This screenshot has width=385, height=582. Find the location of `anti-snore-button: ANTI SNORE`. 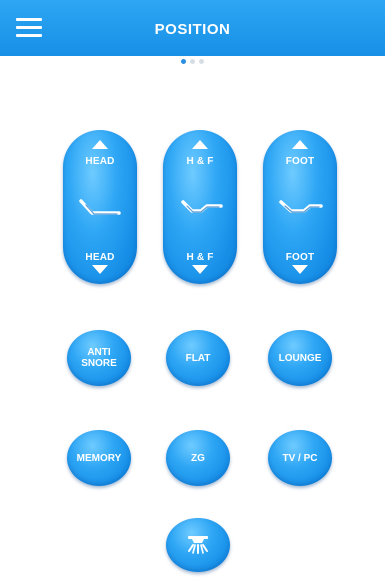

anti-snore-button: ANTI SNORE is located at coordinates (99, 358).